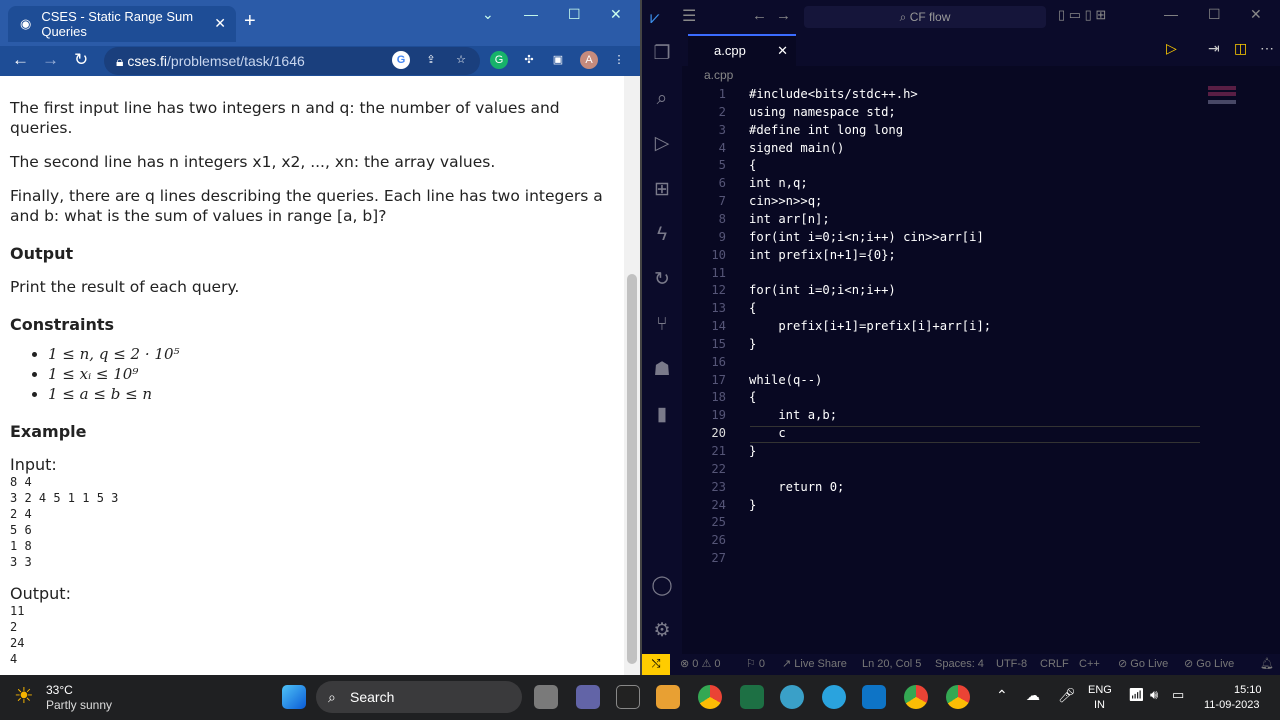 The height and width of the screenshot is (720, 1280). What do you see at coordinates (742, 50) in the screenshot?
I see `editor-tab-a-cpp: a.cpp ✕` at bounding box center [742, 50].